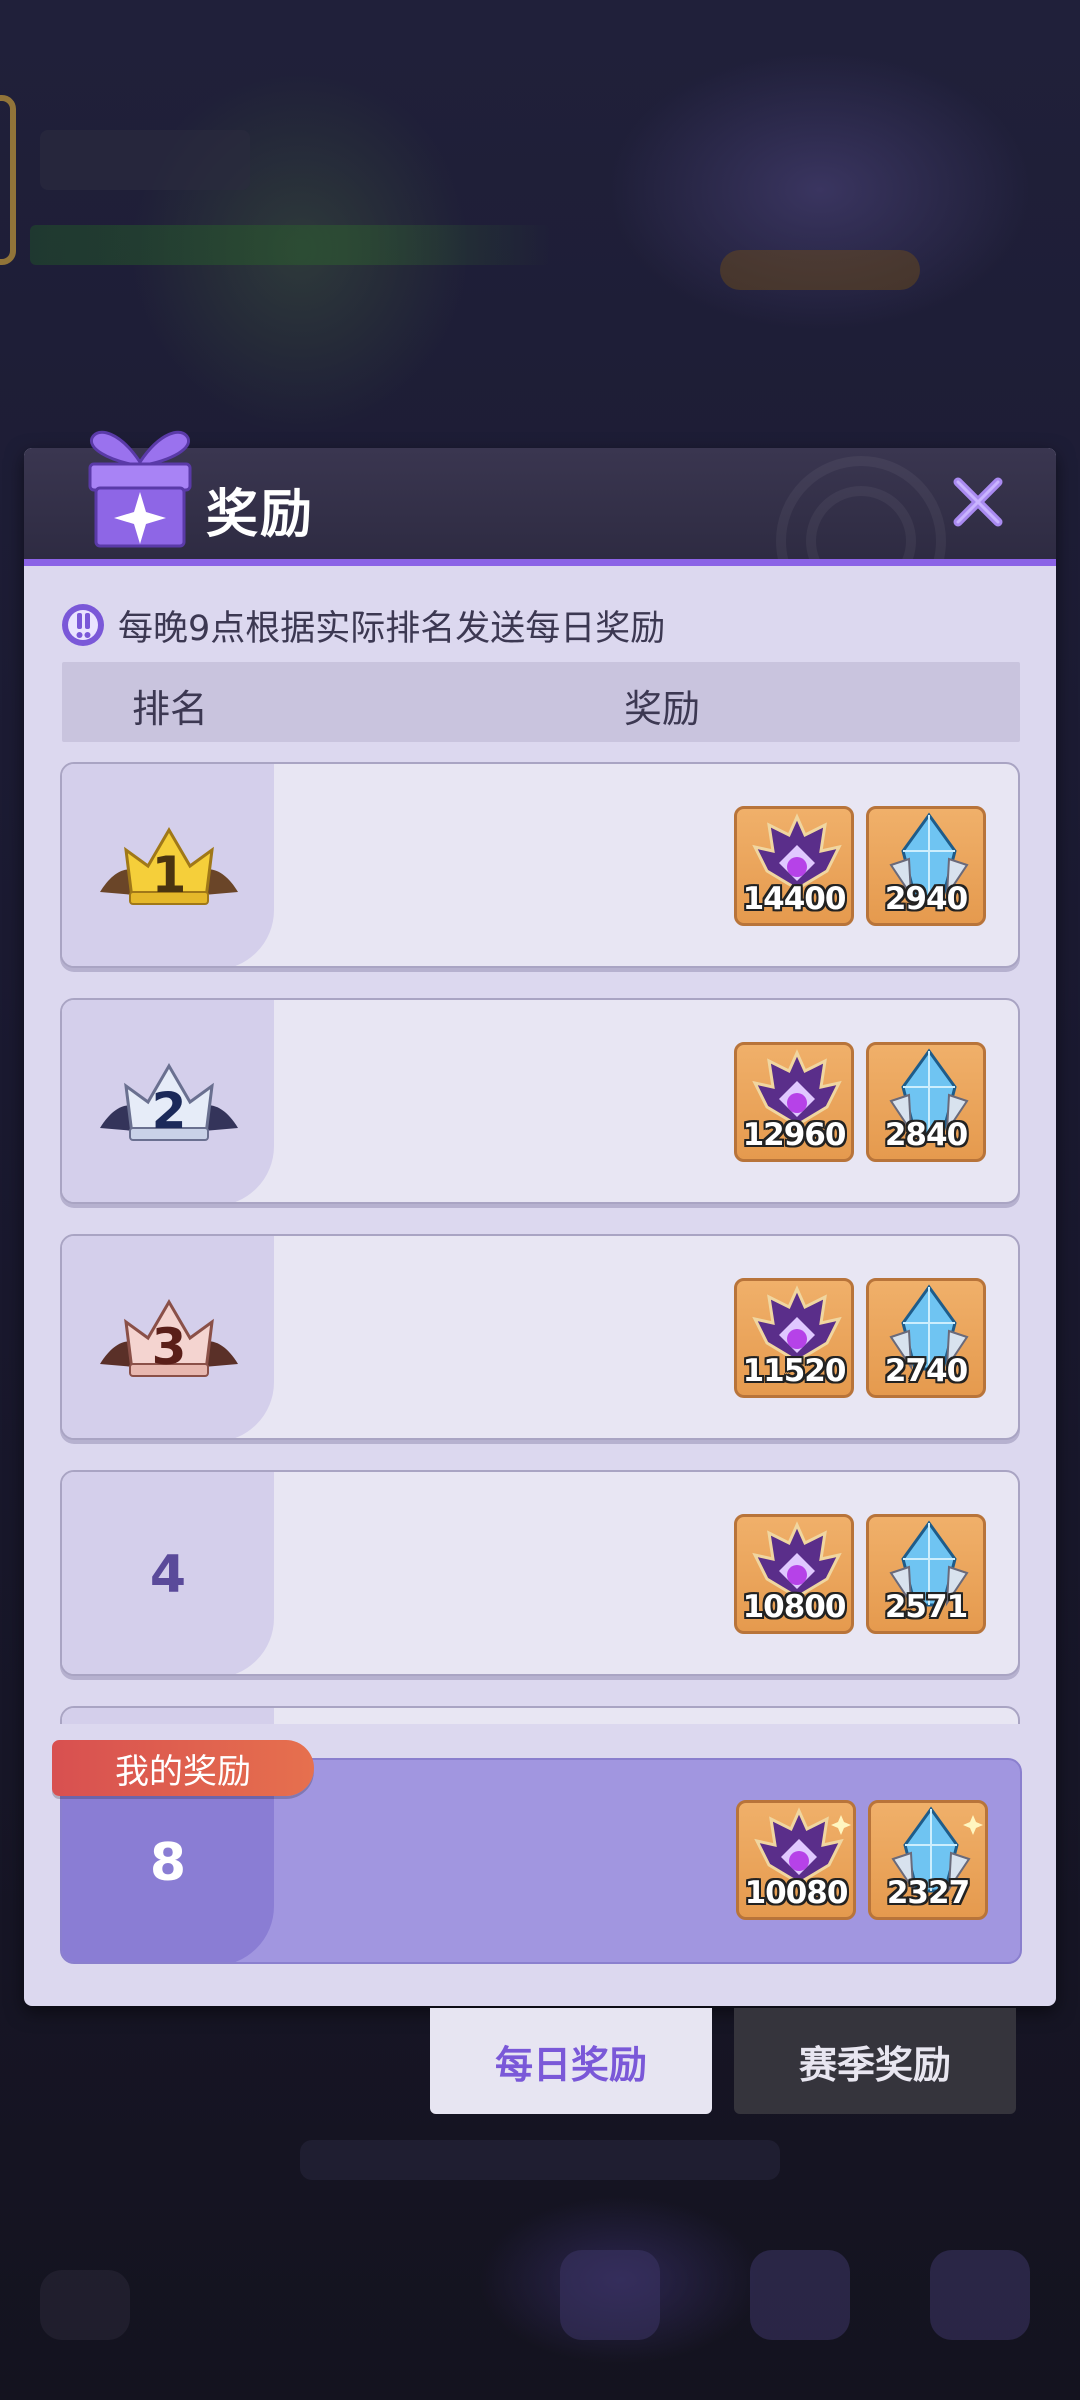 The height and width of the screenshot is (2400, 1080). What do you see at coordinates (169, 1111) in the screenshot?
I see `rank-label: 2` at bounding box center [169, 1111].